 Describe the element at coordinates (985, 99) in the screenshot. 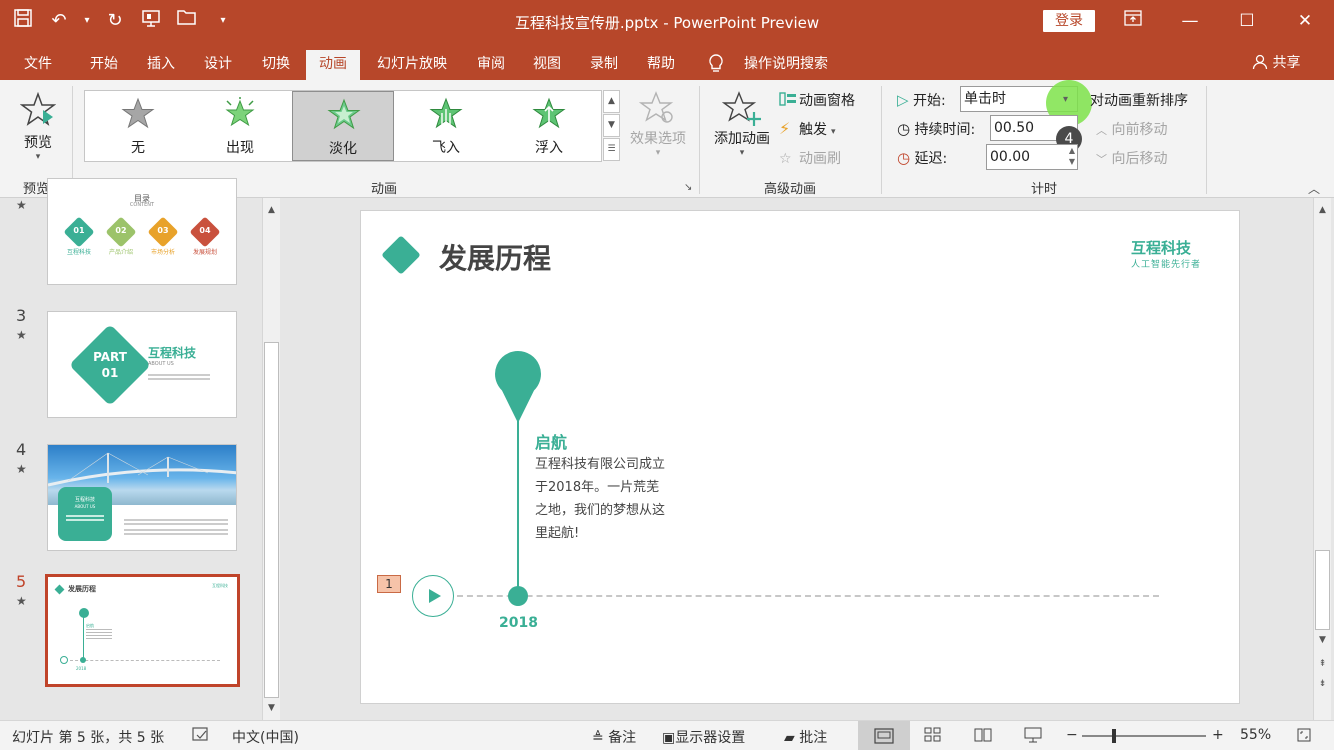

I see `start-select-value: 单击时` at that location.